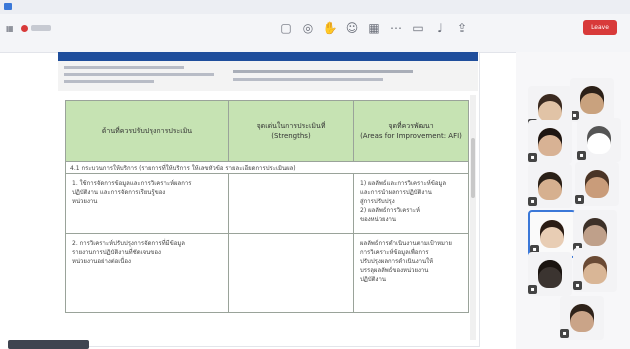 Image resolution: width=630 pixels, height=349 pixels. Describe the element at coordinates (268, 76) in the screenshot. I see `word-ribbon` at that location.